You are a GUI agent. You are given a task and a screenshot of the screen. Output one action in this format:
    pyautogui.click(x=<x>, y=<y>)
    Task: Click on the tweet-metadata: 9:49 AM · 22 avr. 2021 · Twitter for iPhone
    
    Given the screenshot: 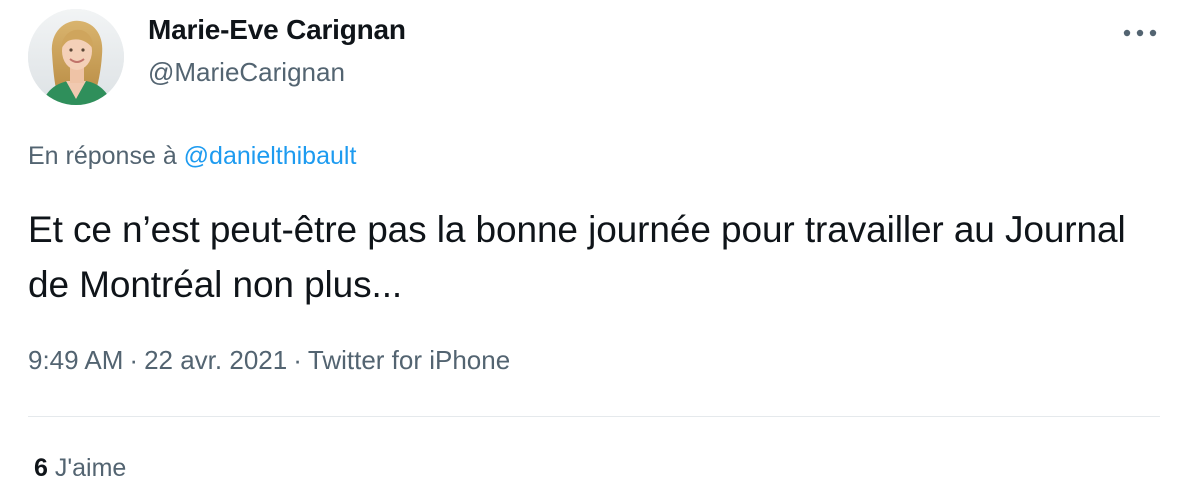 What is the action you would take?
    pyautogui.click(x=269, y=360)
    